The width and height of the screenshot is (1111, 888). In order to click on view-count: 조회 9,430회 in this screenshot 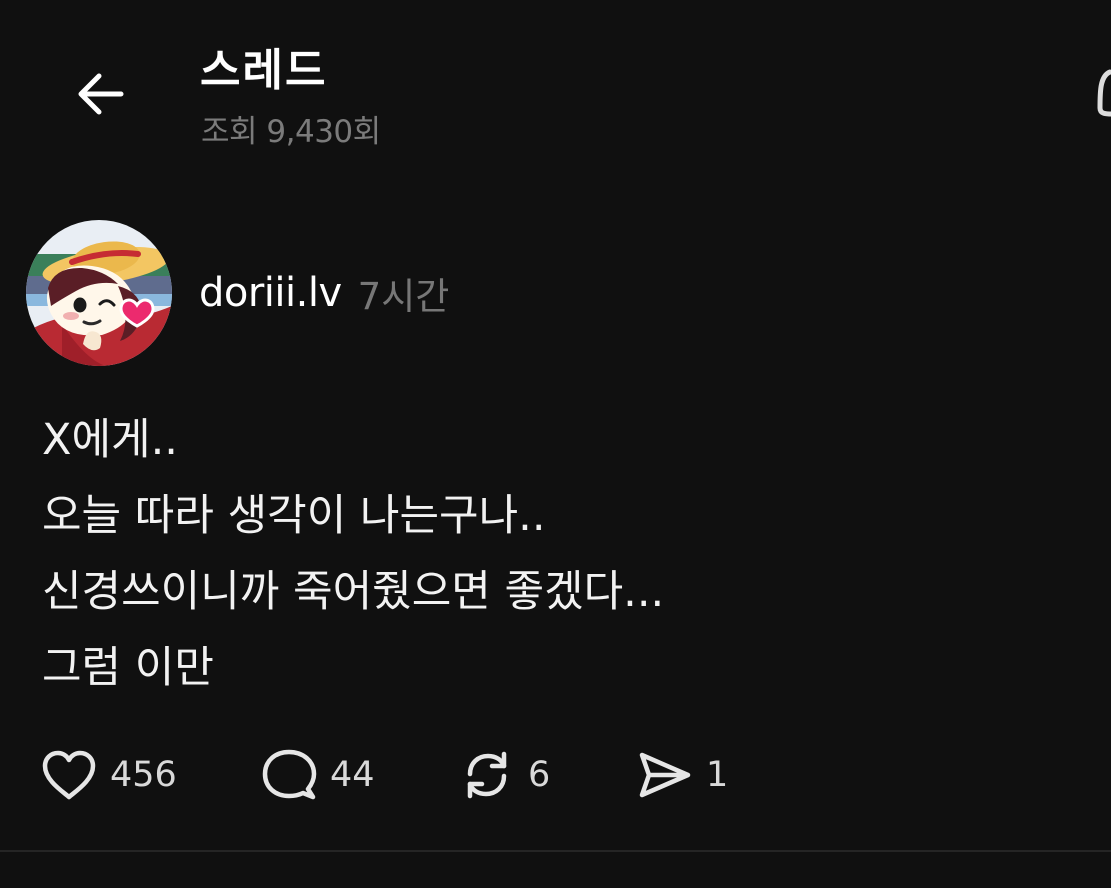, I will do `click(291, 132)`.